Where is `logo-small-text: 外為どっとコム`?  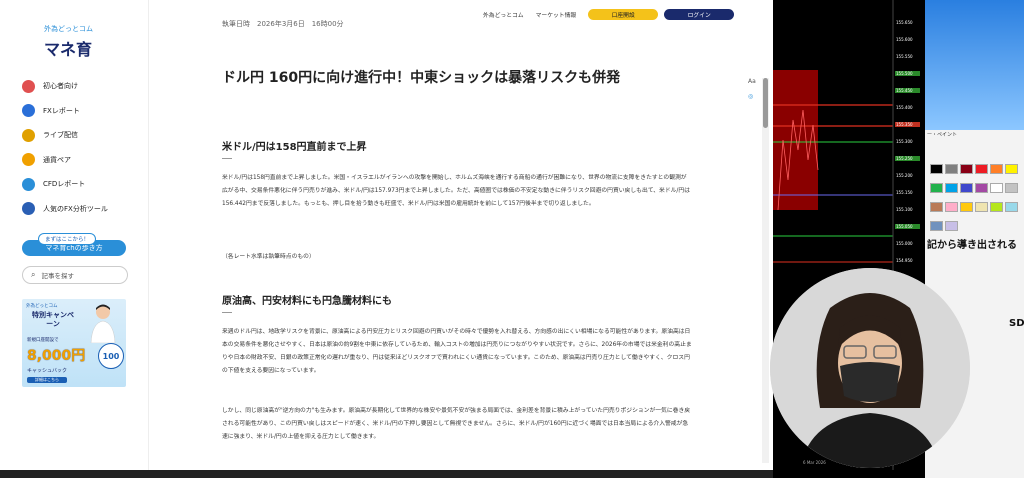
logo-small-text: 外為どっとコム is located at coordinates (68, 29).